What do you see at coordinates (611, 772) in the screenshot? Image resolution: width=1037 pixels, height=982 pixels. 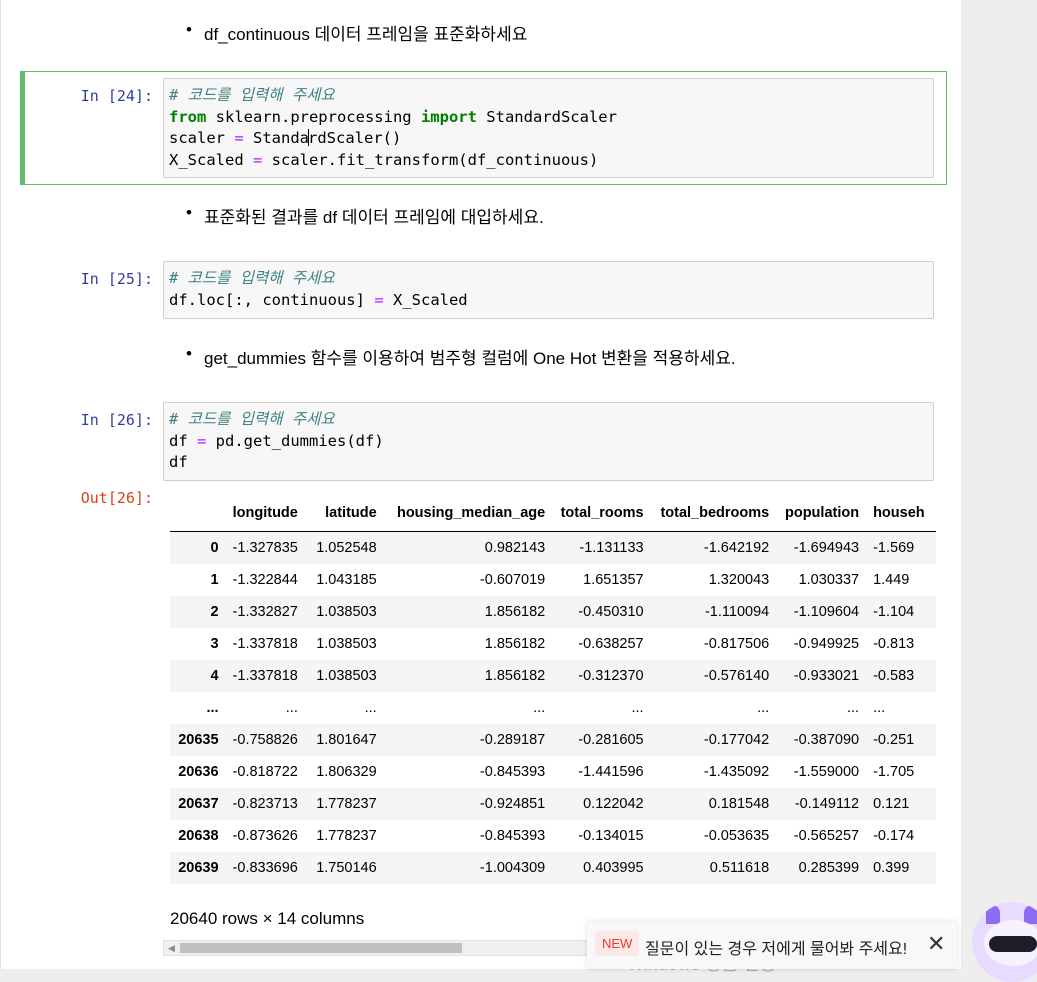 I see `table-cell: -1.441596` at bounding box center [611, 772].